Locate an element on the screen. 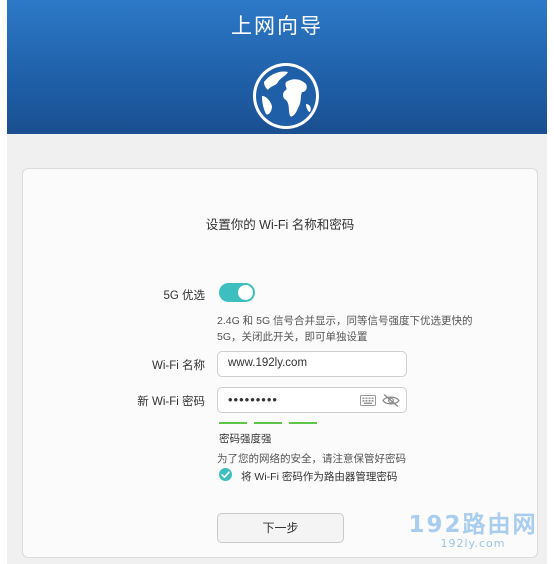  page-title: 上网向导 is located at coordinates (277, 26).